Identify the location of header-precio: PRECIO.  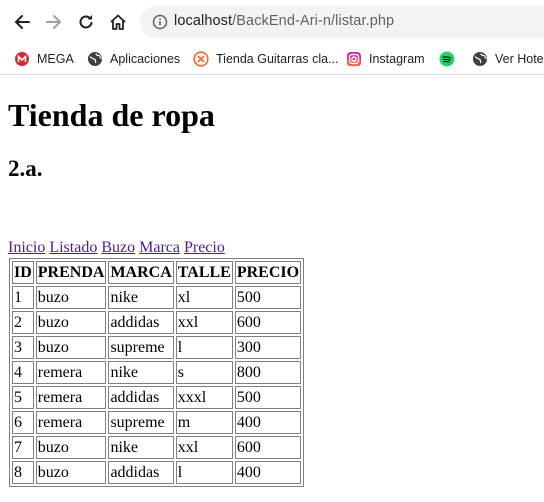
(268, 272).